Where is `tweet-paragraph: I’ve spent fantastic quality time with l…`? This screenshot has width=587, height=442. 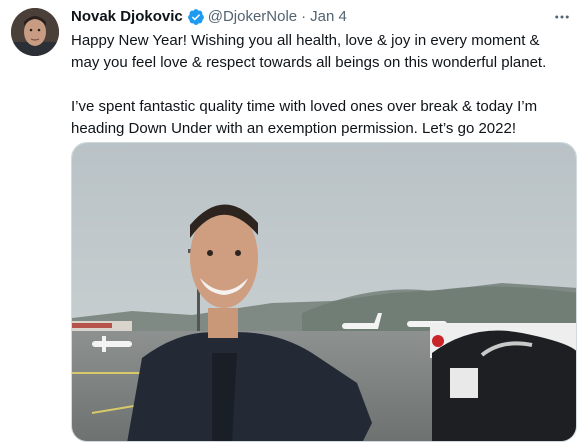
tweet-paragraph: I’ve spent fantastic quality time with l… is located at coordinates (304, 117).